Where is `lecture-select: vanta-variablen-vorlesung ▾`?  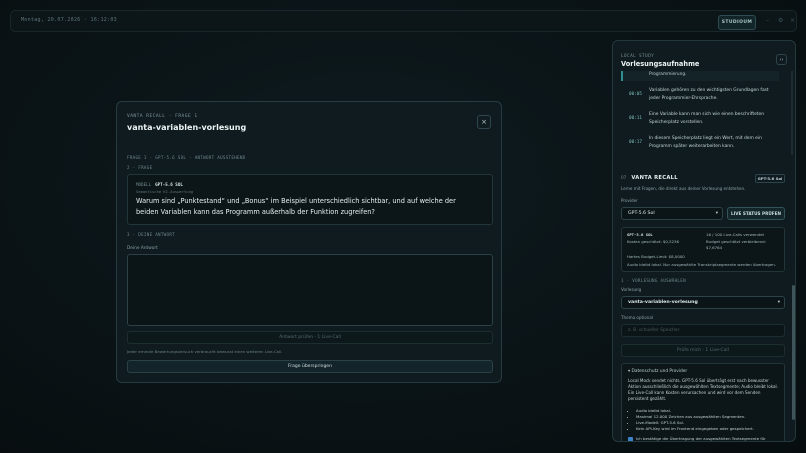 lecture-select: vanta-variablen-vorlesung ▾ is located at coordinates (703, 302).